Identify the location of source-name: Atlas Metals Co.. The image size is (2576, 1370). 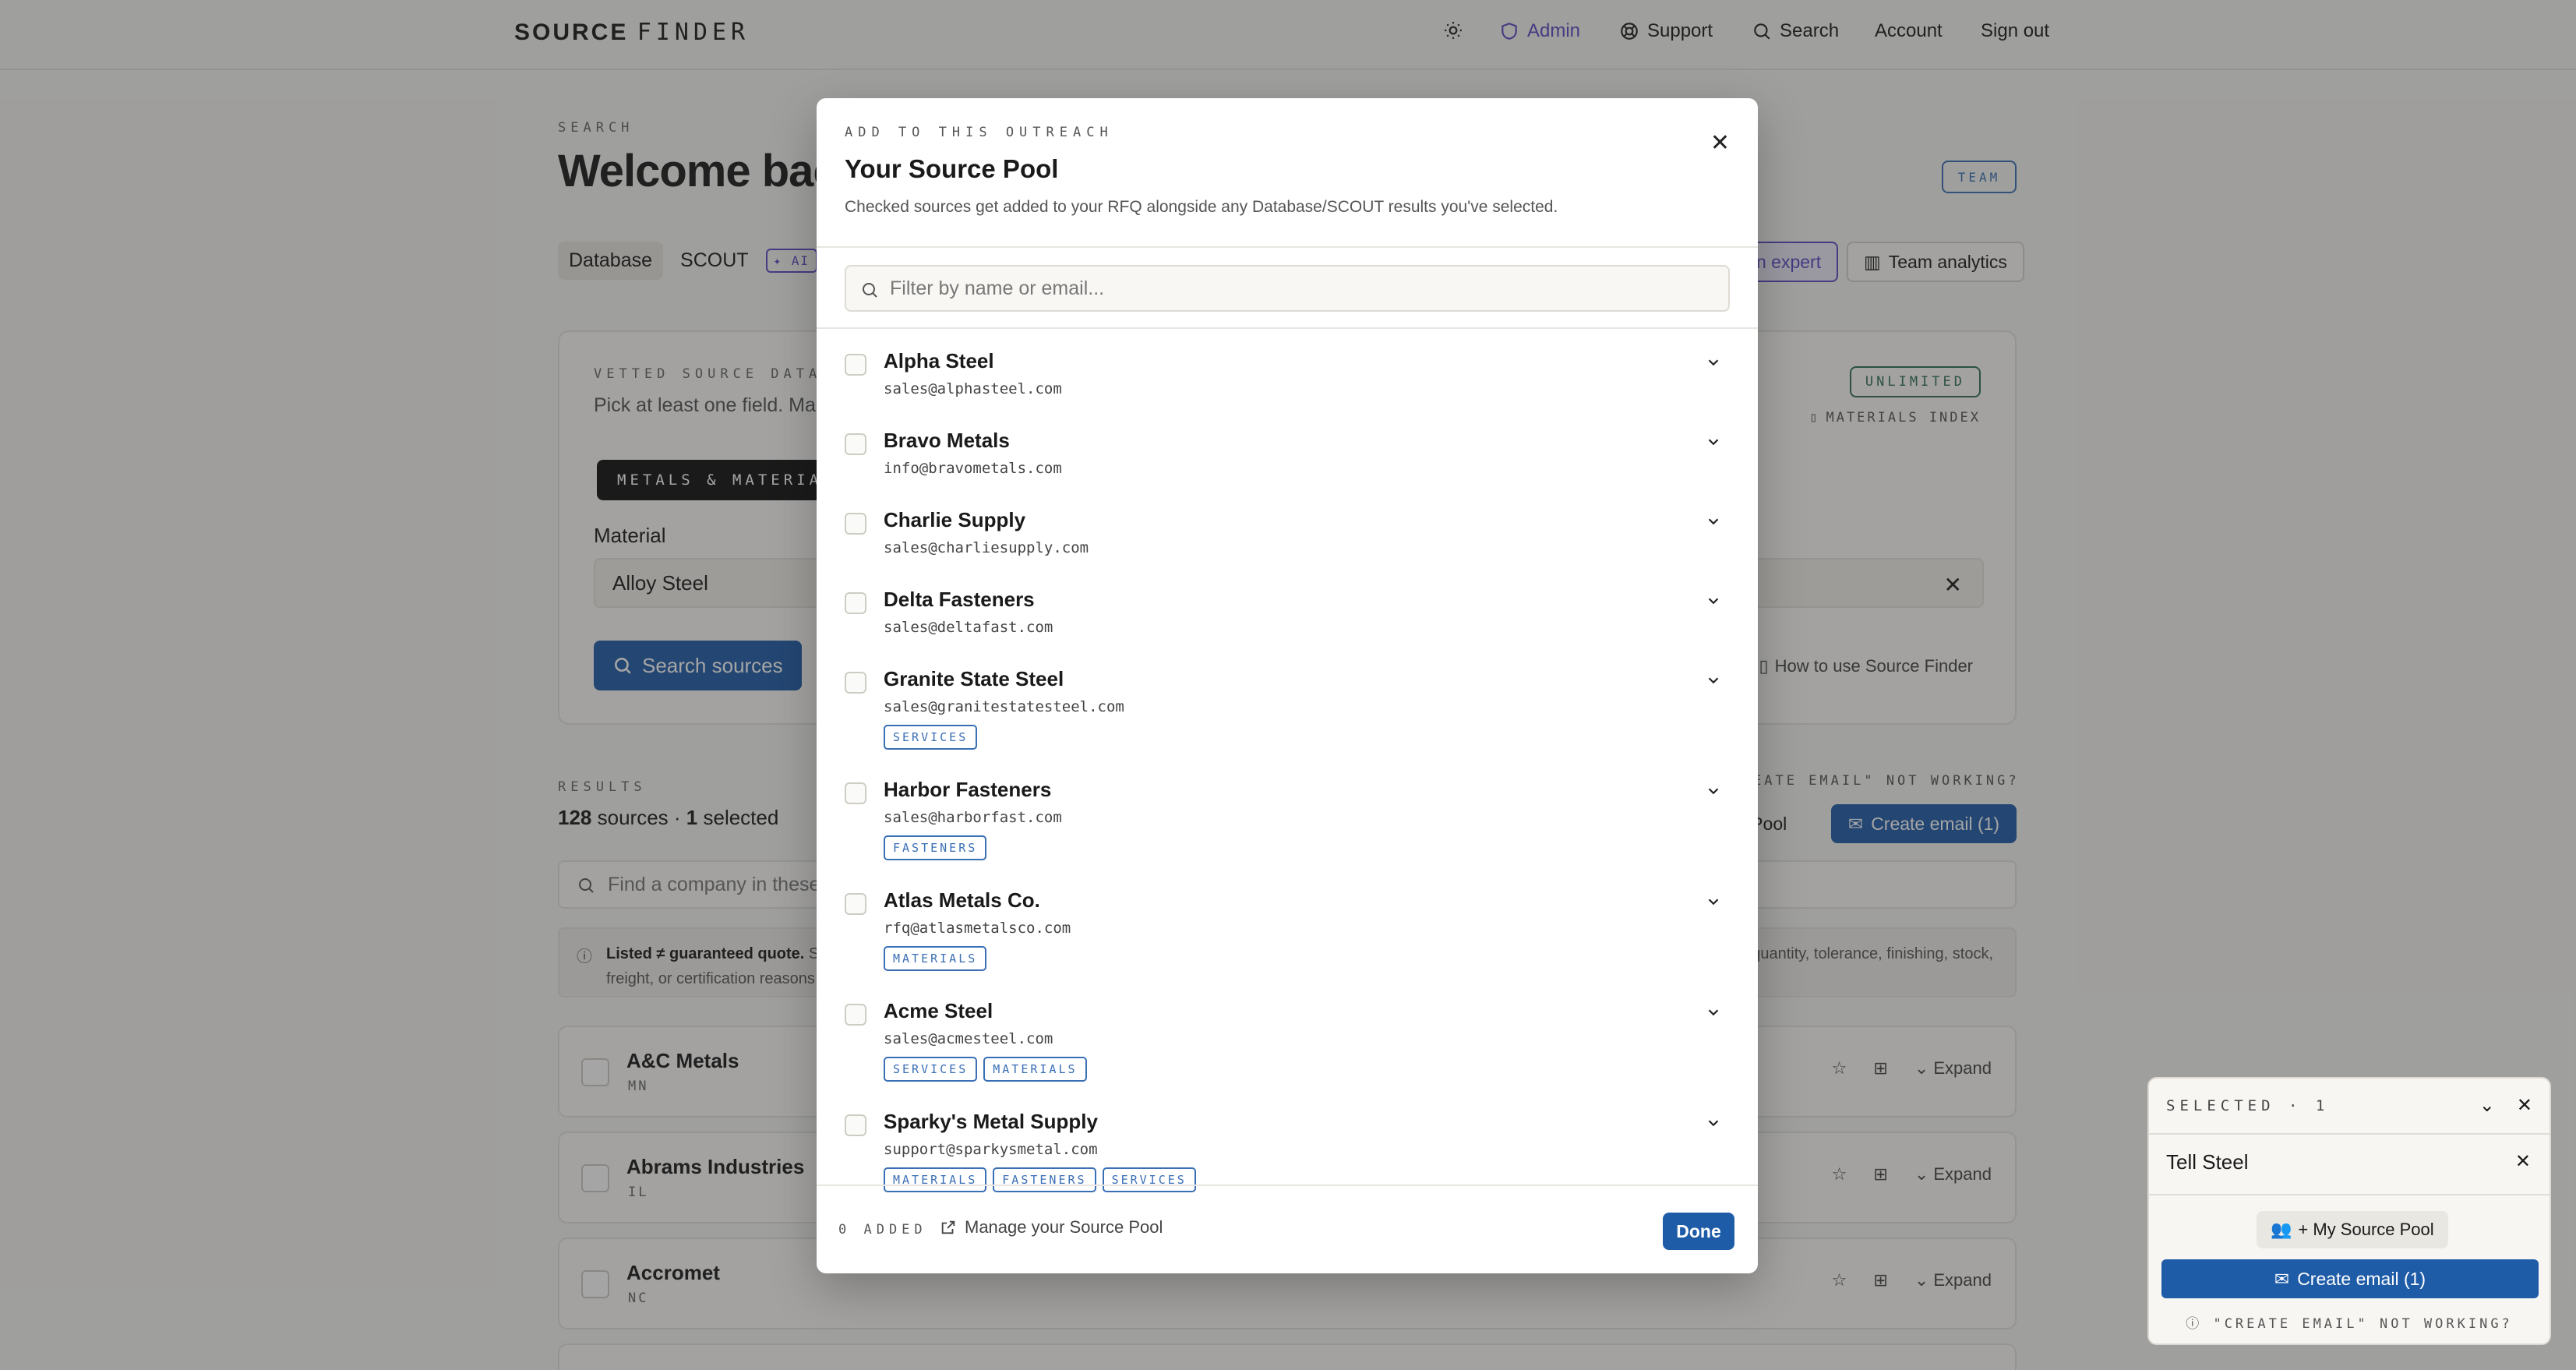
(962, 900).